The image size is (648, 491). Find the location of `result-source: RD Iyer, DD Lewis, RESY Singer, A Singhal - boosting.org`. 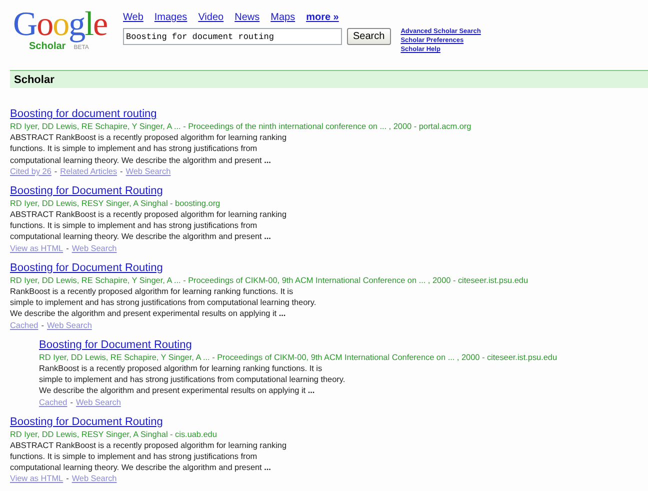

result-source: RD Iyer, DD Lewis, RESY Singer, A Singhal - boosting.org is located at coordinates (116, 203).